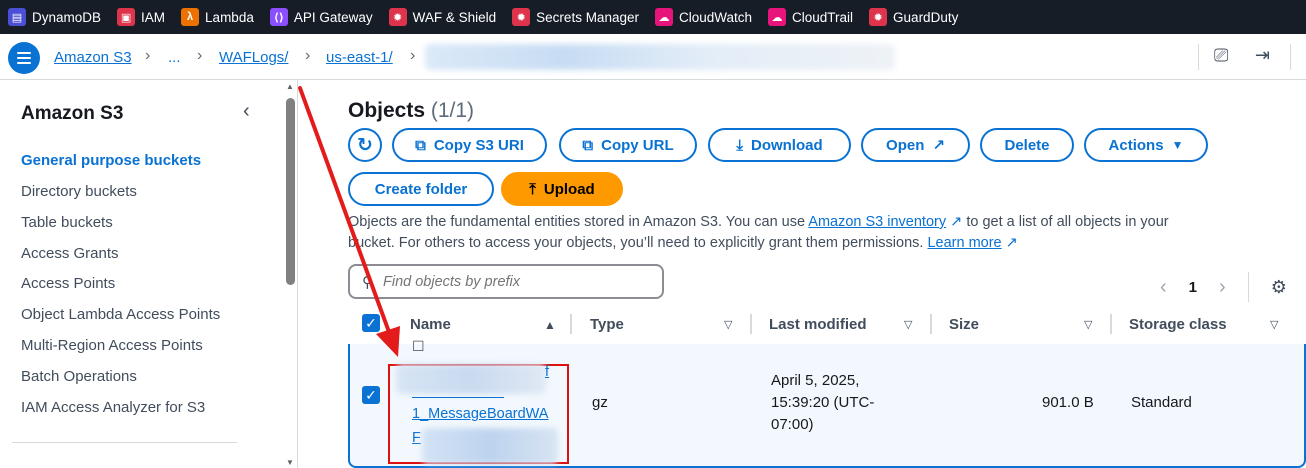 The height and width of the screenshot is (468, 1306). Describe the element at coordinates (421, 189) in the screenshot. I see `create-folder-button: Create folder` at that location.